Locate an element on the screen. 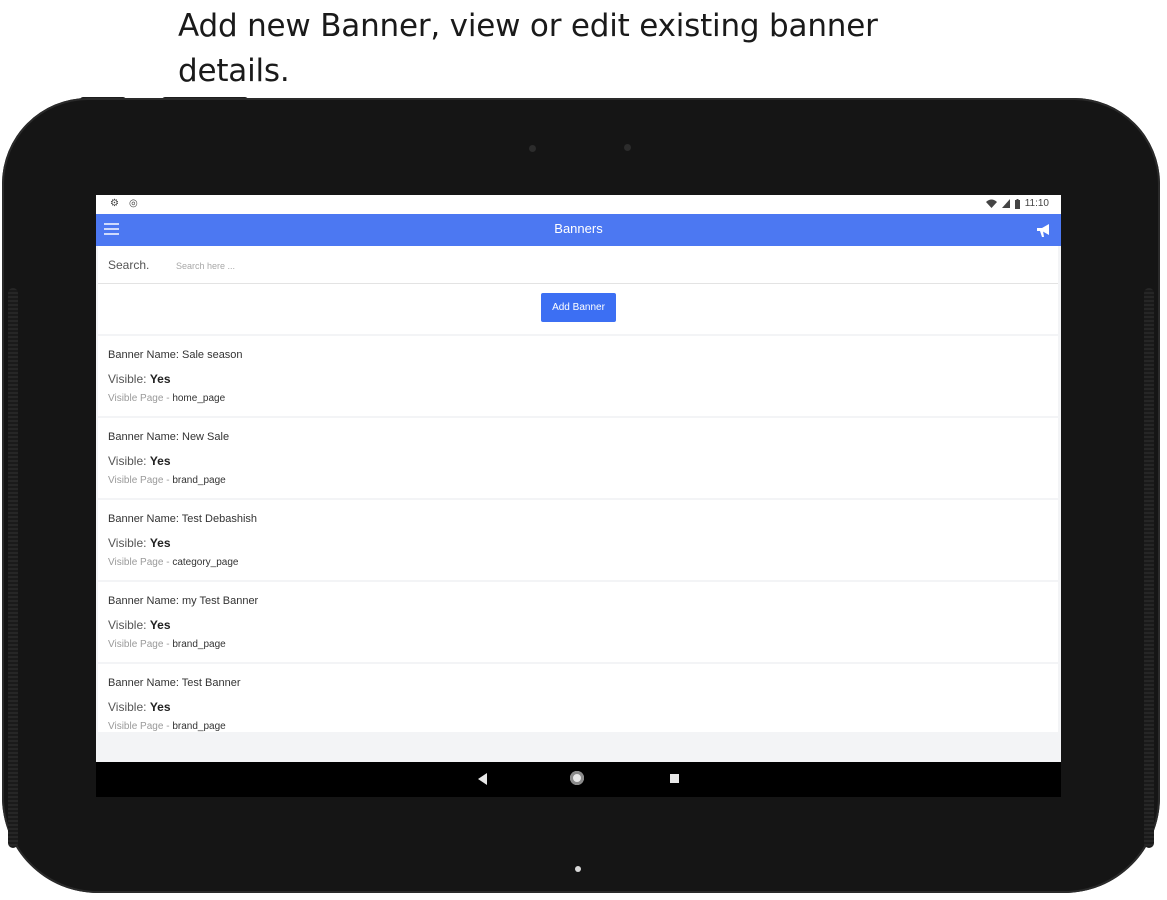 This screenshot has height=900, width=1167. settings-icon: ⚙ is located at coordinates (114, 203).